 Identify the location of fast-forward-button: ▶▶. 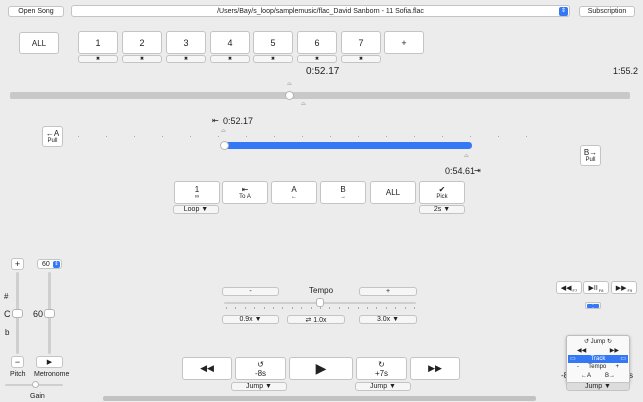
(435, 368).